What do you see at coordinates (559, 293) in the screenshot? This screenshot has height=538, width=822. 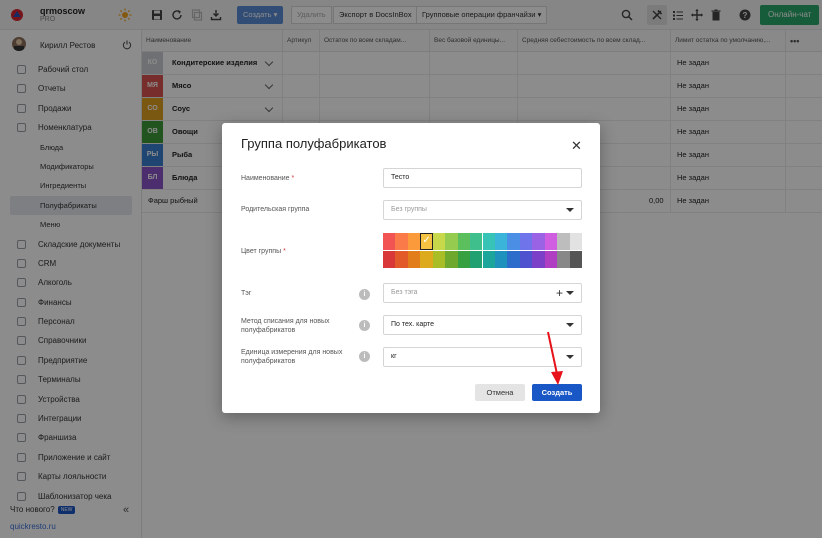 I see `plus-icon: +` at bounding box center [559, 293].